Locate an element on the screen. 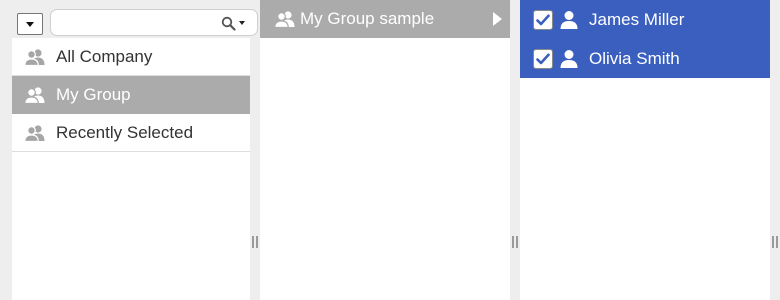  search-box is located at coordinates (154, 22).